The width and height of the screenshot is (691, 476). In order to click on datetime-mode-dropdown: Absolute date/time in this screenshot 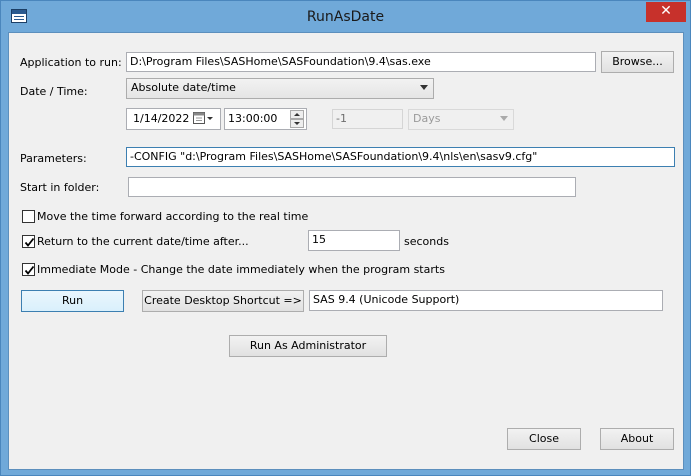, I will do `click(280, 88)`.